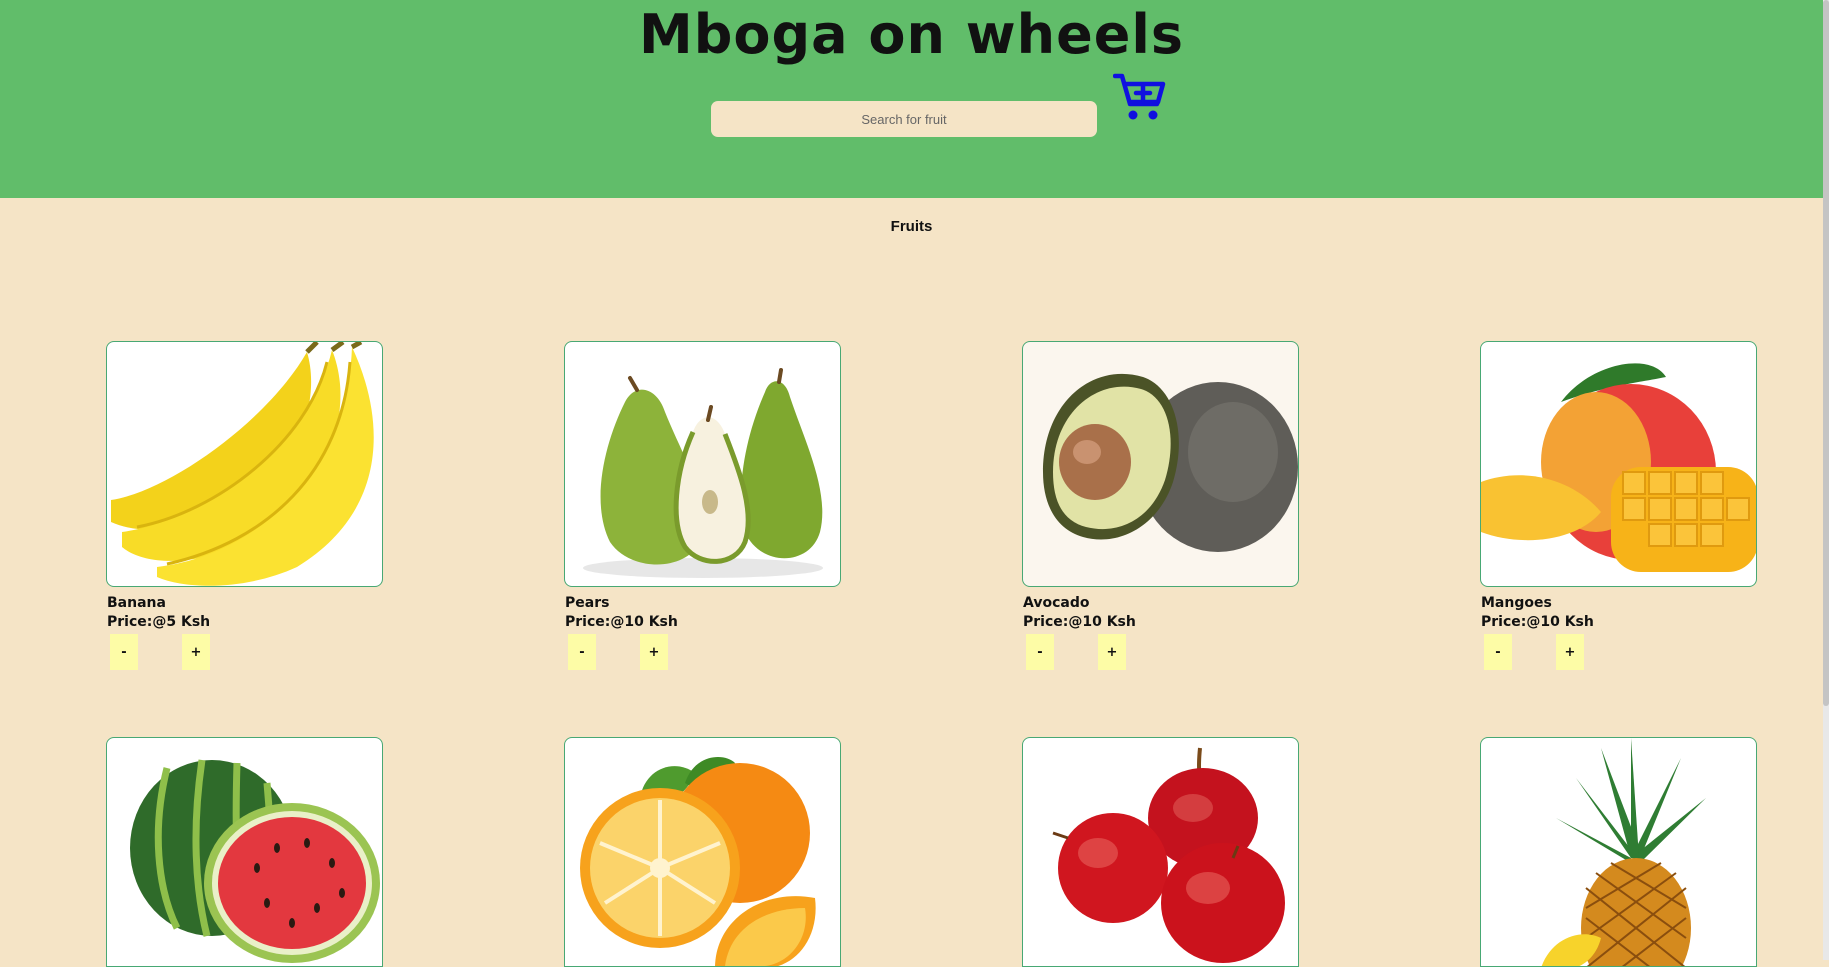  What do you see at coordinates (911, 34) in the screenshot?
I see `site-title: Mboga on wheels` at bounding box center [911, 34].